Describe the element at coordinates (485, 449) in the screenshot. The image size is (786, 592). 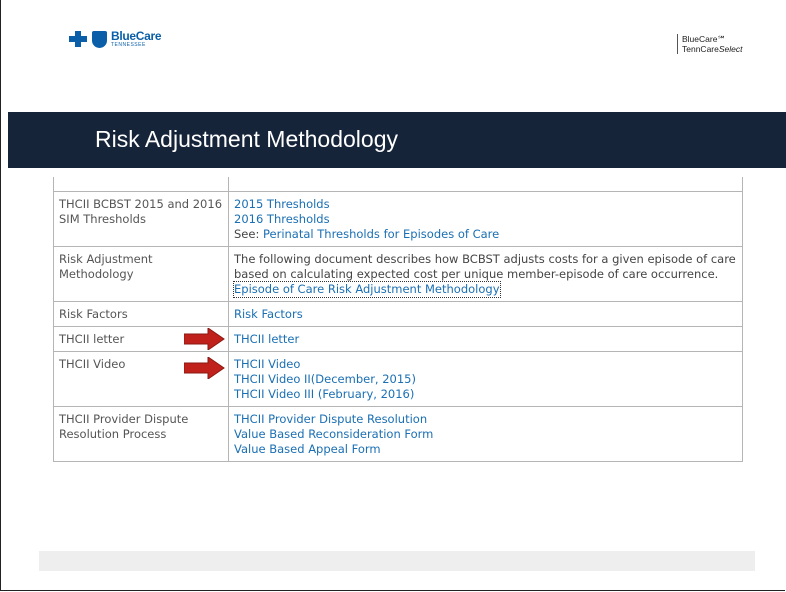
I see `link-appeal-form: Value Based Appeal Form` at that location.